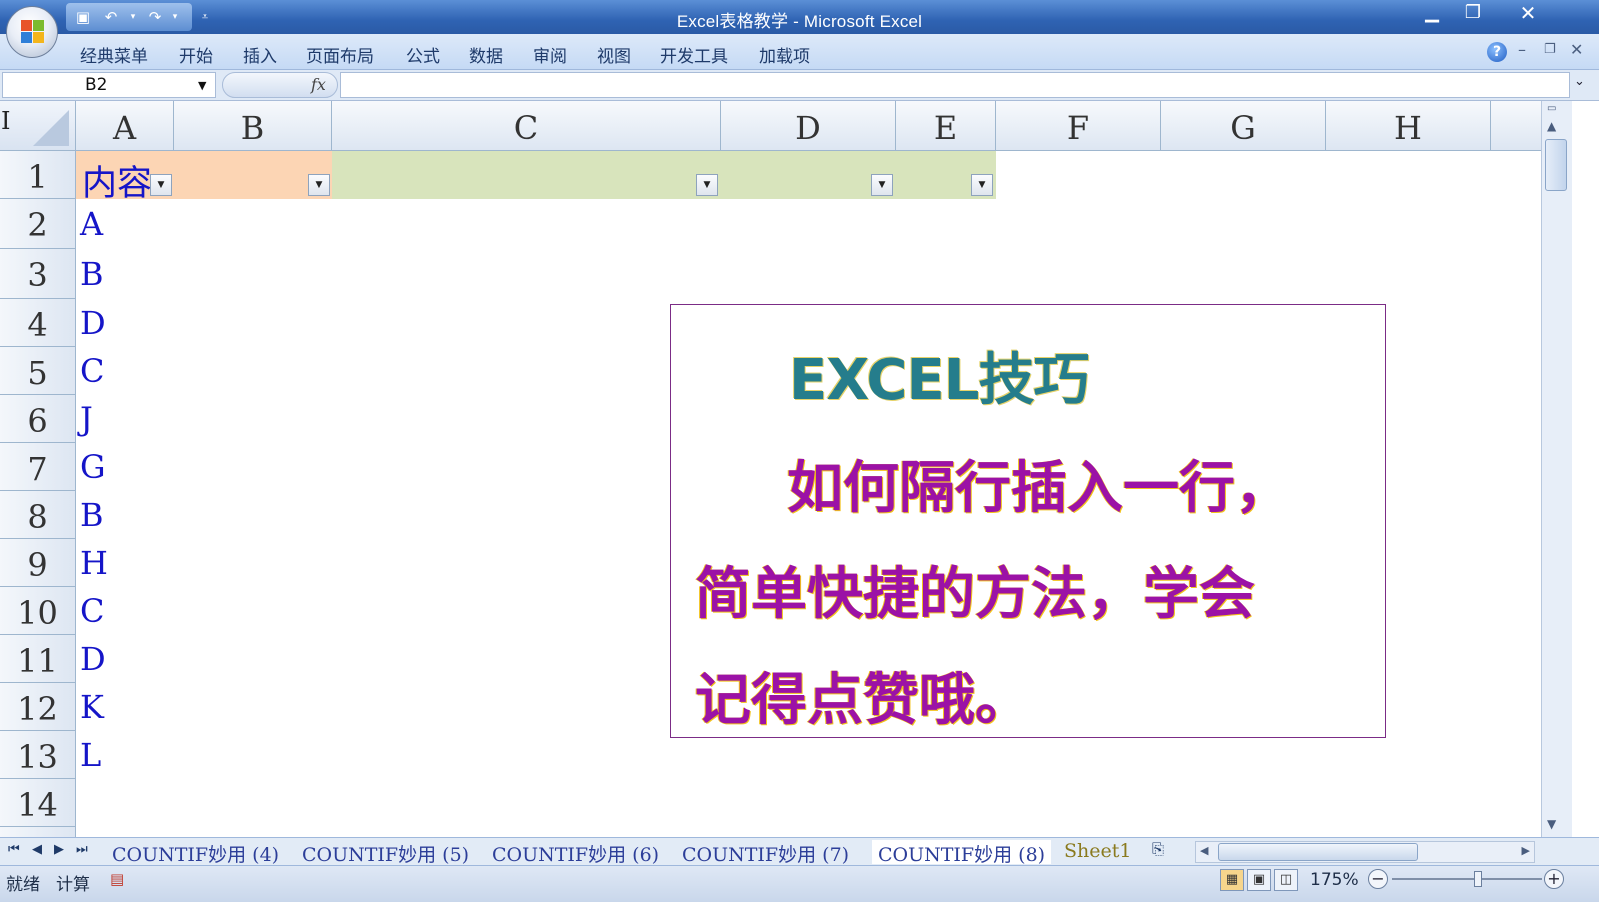 This screenshot has width=1599, height=902. I want to click on zoom-slider-thumb, so click(1478, 879).